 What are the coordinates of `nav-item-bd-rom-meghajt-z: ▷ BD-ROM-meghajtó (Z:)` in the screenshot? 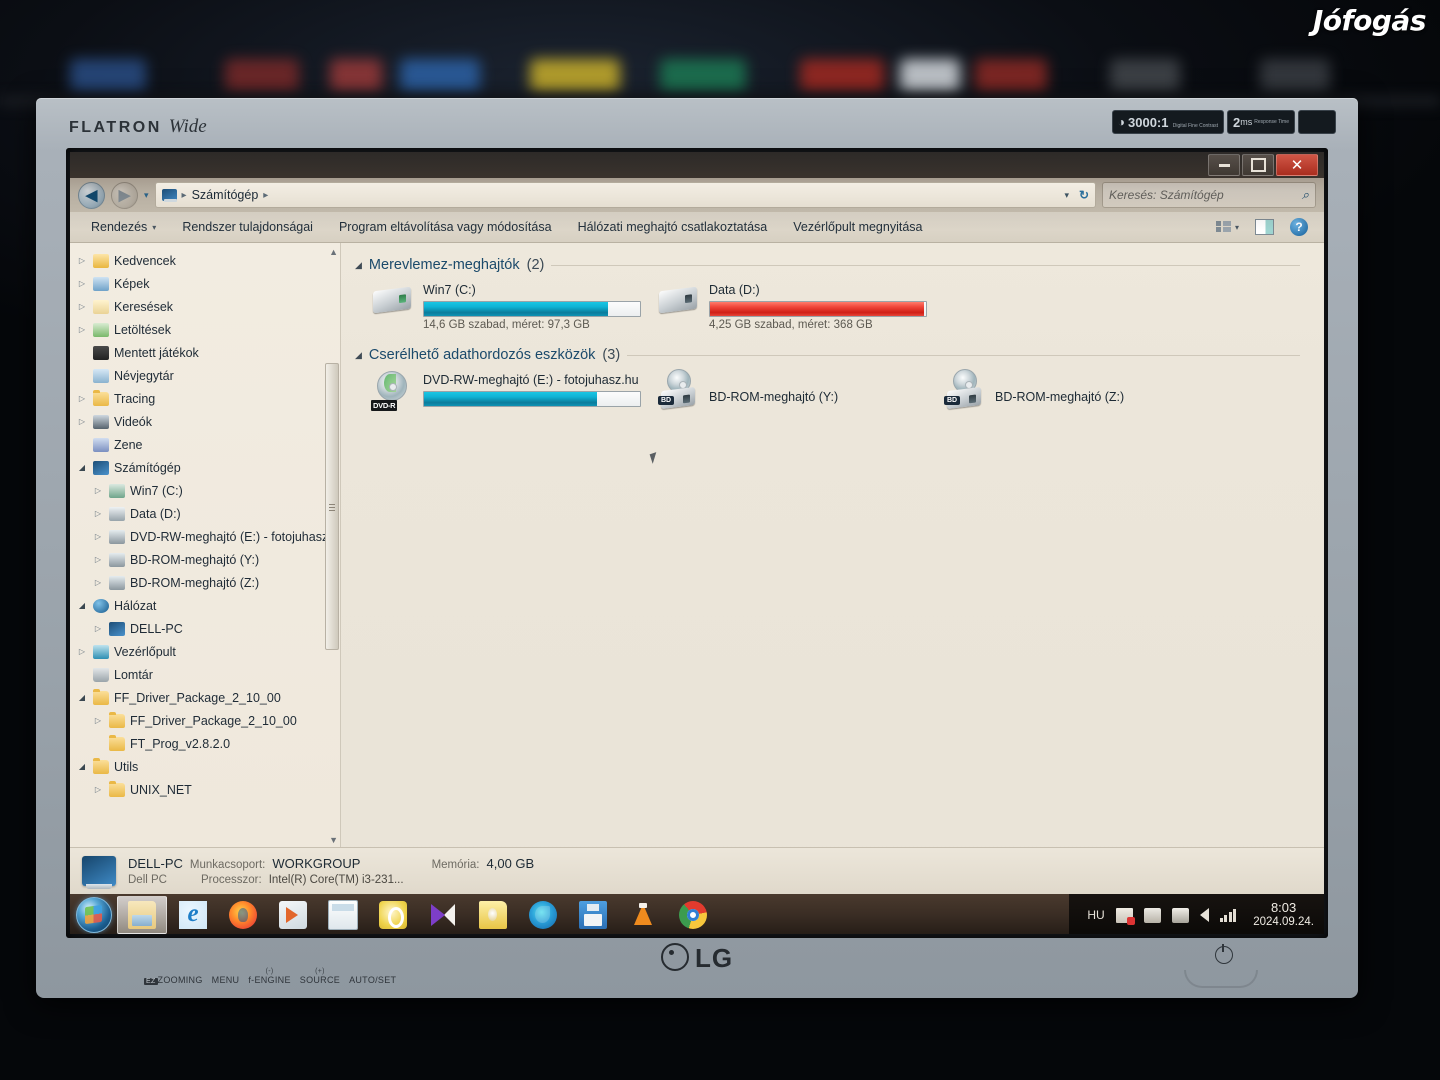 It's located at (205, 582).